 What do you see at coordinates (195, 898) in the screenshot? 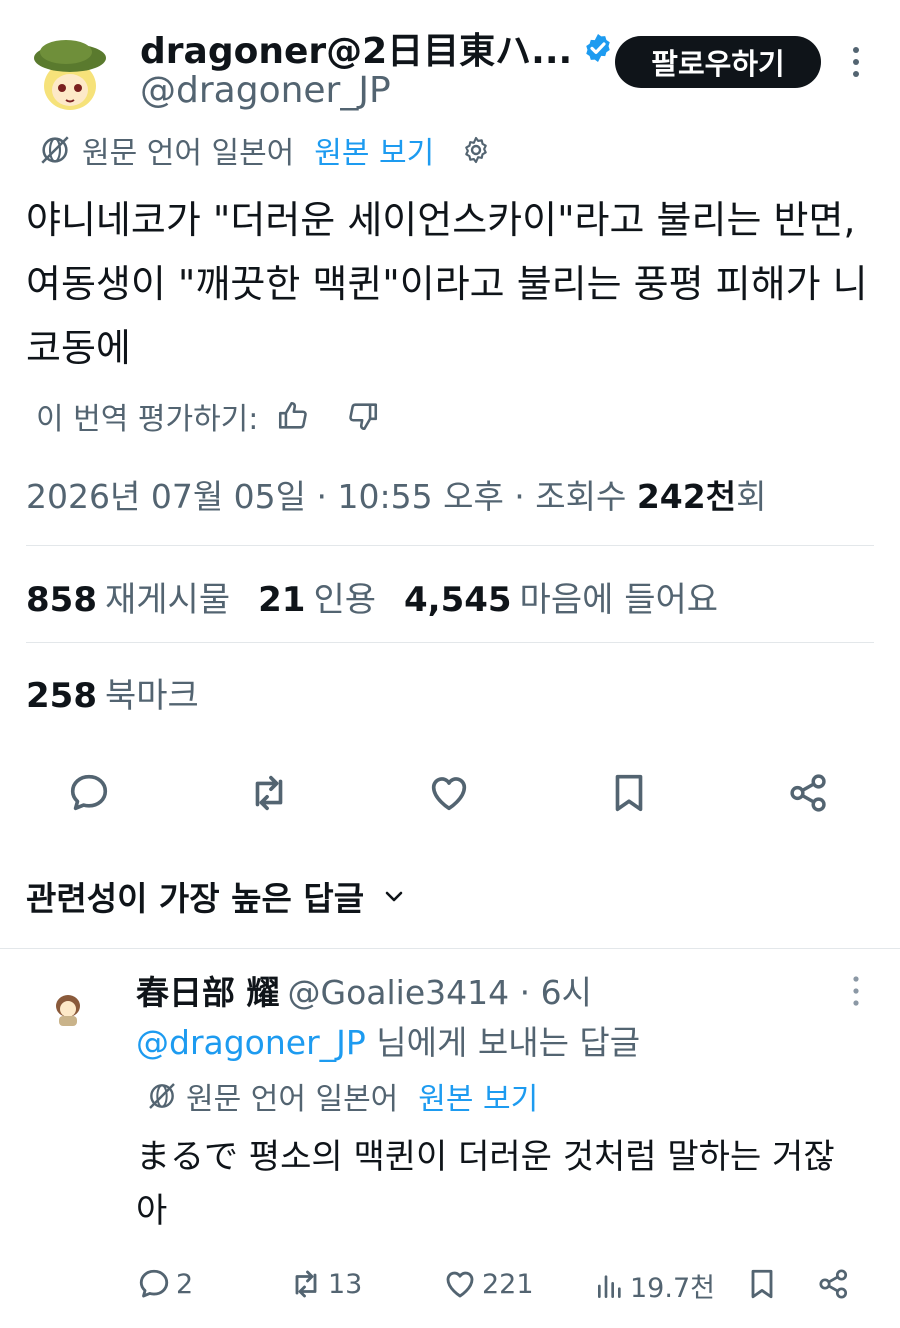
I see `replies-sort-label: 관련성이 가장 높은 답글` at bounding box center [195, 898].